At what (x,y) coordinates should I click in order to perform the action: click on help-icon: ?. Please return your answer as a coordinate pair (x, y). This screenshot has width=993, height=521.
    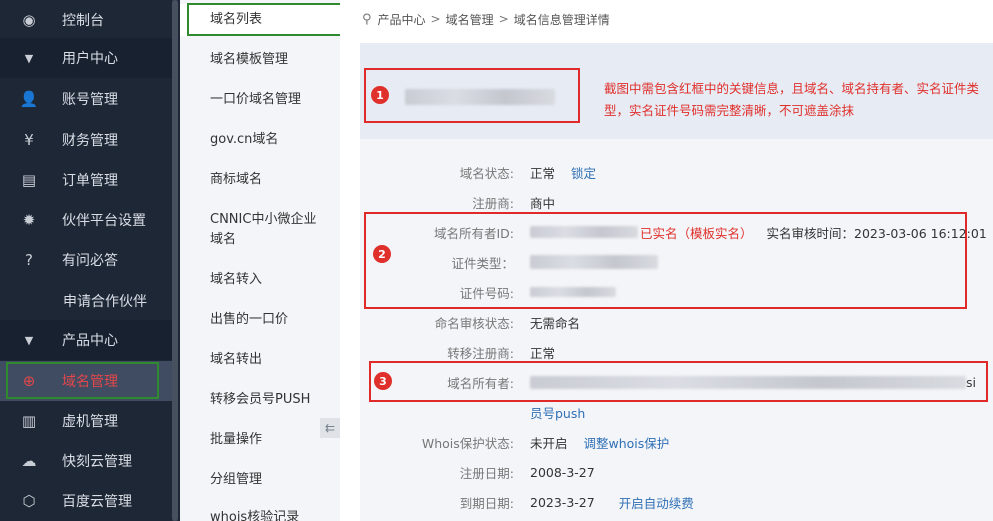
    Looking at the image, I should click on (29, 260).